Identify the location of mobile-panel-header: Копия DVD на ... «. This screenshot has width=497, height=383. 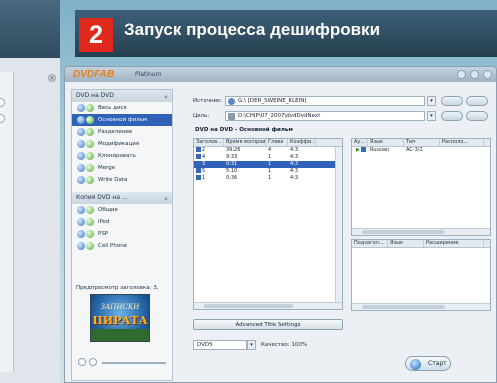
(122, 198).